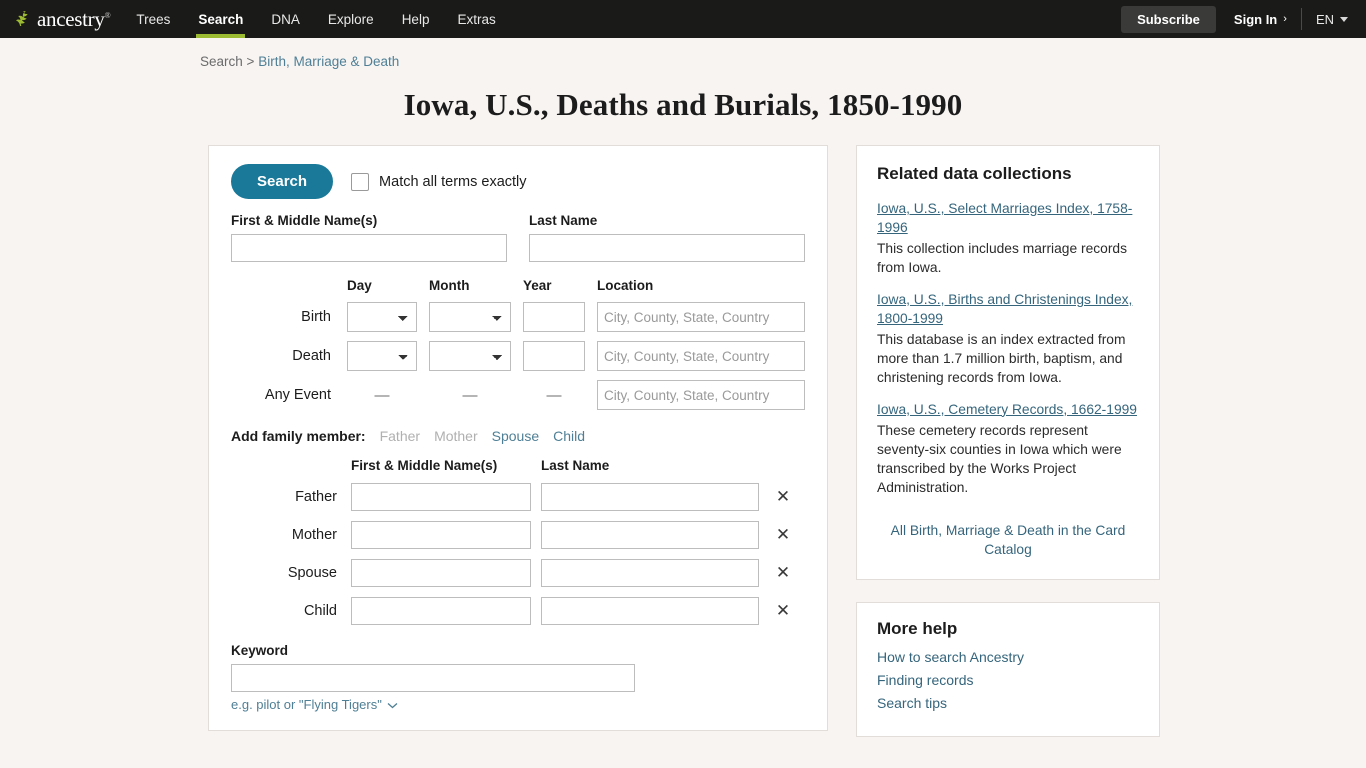 The image size is (1366, 768). What do you see at coordinates (569, 436) in the screenshot?
I see `add-child-link: Child` at bounding box center [569, 436].